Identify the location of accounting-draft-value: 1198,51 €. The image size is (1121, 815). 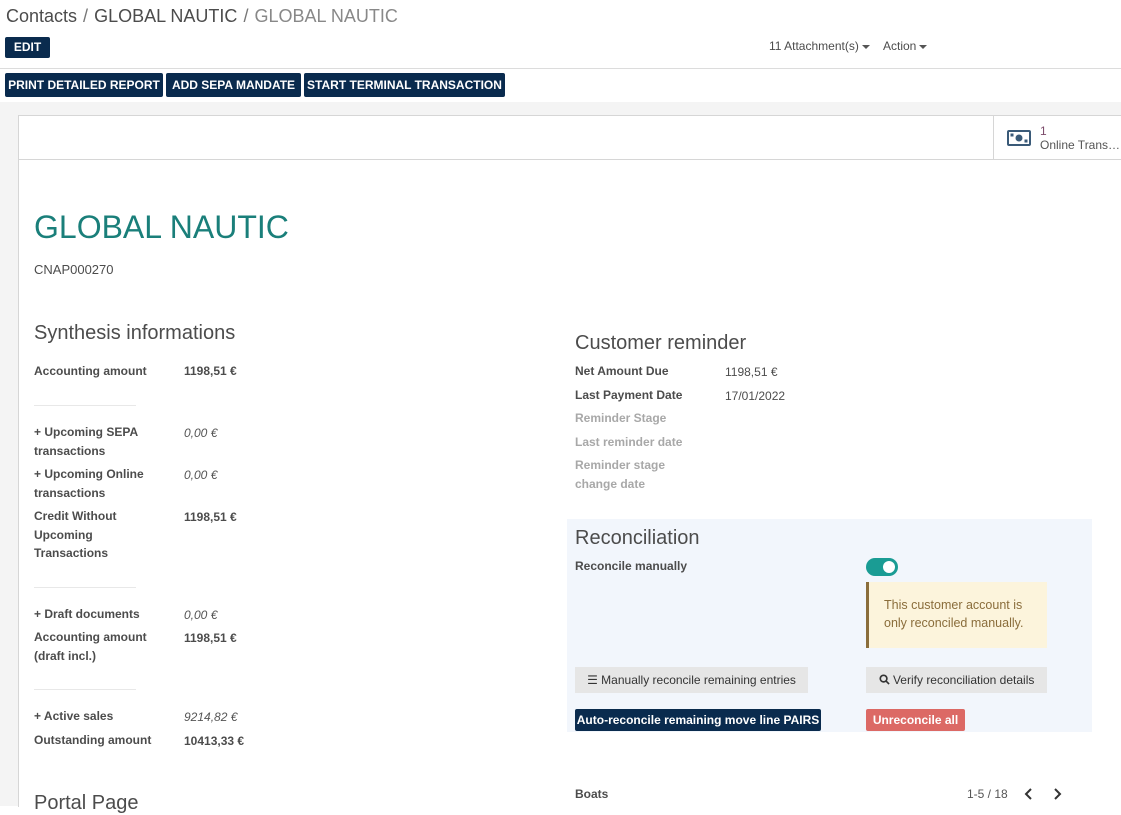
(210, 638).